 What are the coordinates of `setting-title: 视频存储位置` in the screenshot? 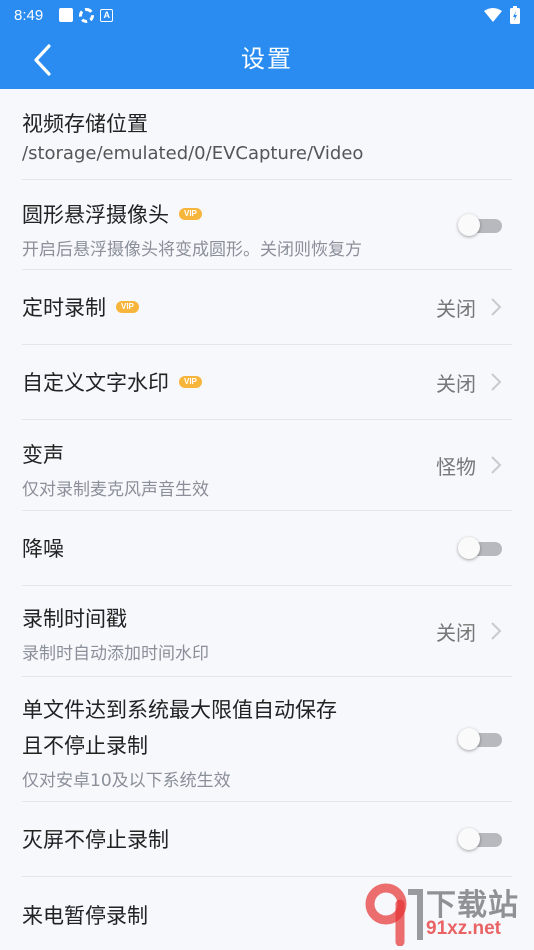 It's located at (85, 124).